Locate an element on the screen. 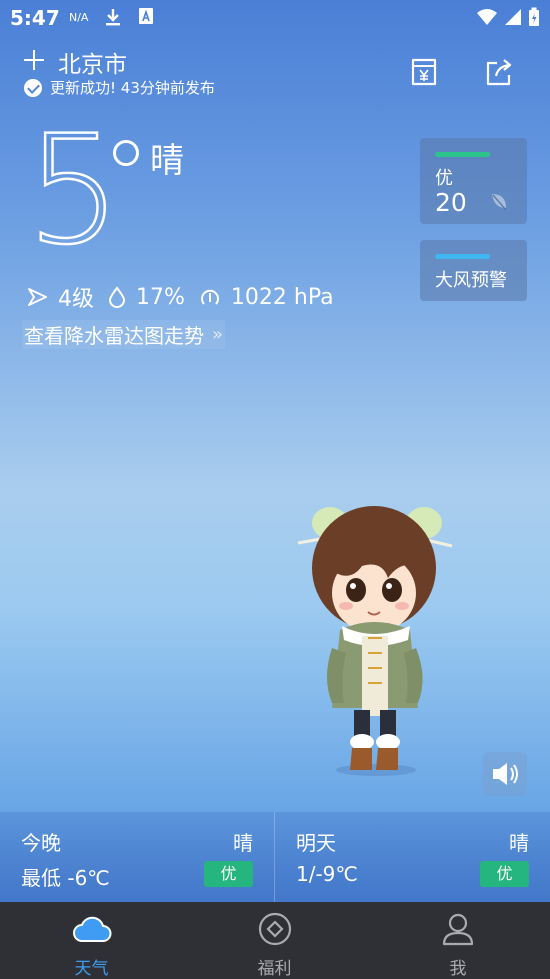 This screenshot has width=550, height=979. wifi-icon is located at coordinates (487, 17).